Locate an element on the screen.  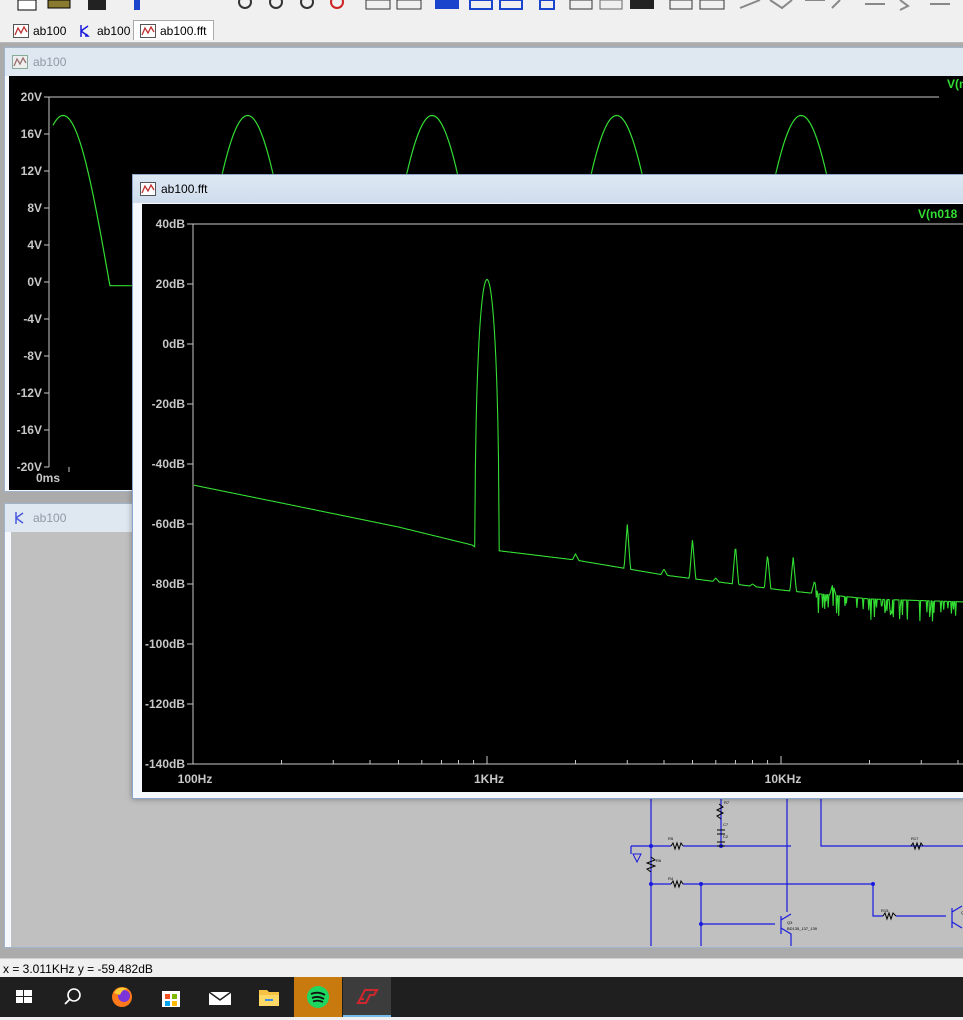
resistor-r5 is located at coordinates (677, 846).